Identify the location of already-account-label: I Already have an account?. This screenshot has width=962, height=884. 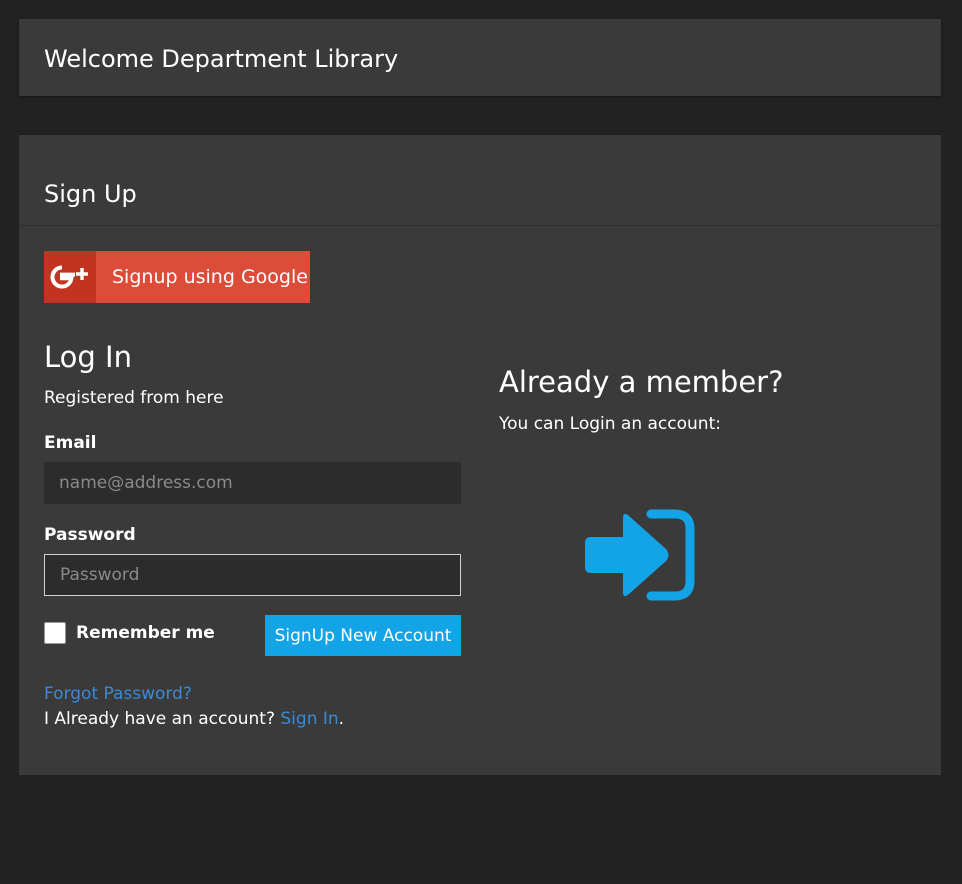
(159, 719).